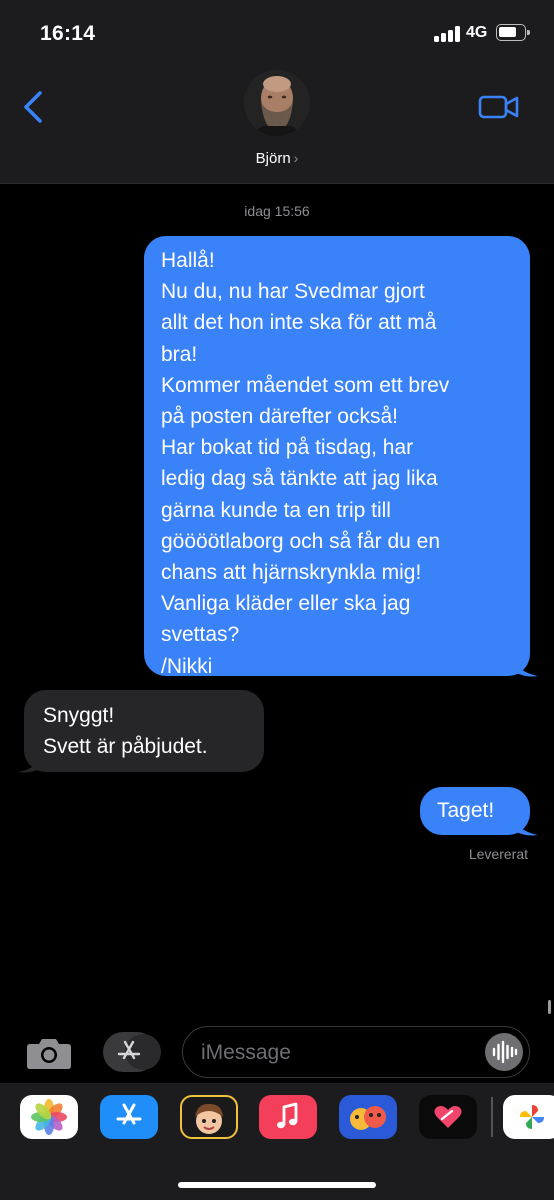 The image size is (554, 1200). What do you see at coordinates (447, 34) in the screenshot?
I see `cellular-signal-icon` at bounding box center [447, 34].